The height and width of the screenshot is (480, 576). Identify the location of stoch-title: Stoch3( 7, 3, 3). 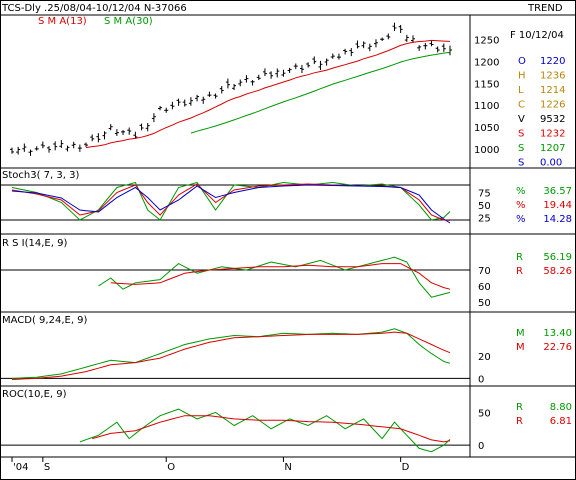
(40, 175).